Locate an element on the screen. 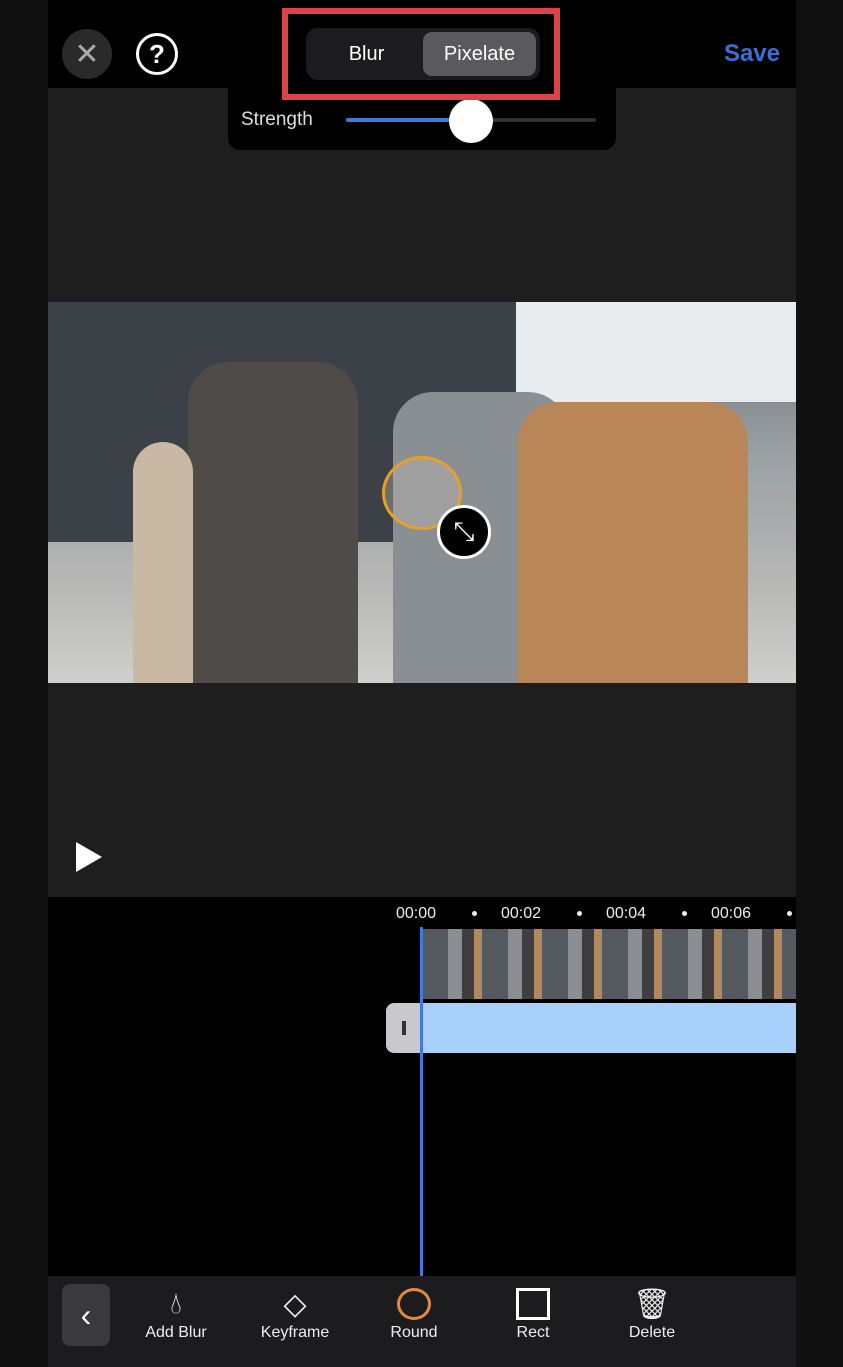  round-button: Round is located at coordinates (414, 1313).